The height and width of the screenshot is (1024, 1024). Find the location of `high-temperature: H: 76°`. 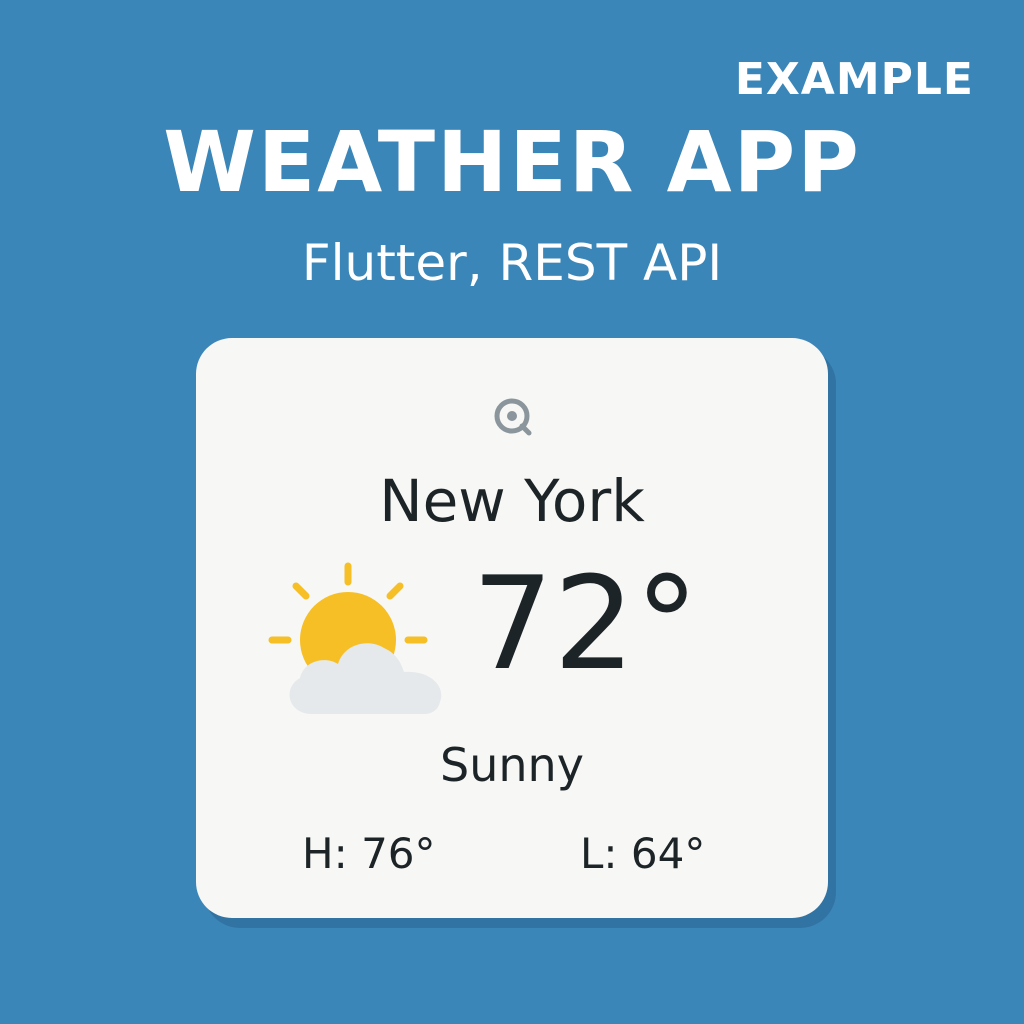

high-temperature: H: 76° is located at coordinates (369, 853).